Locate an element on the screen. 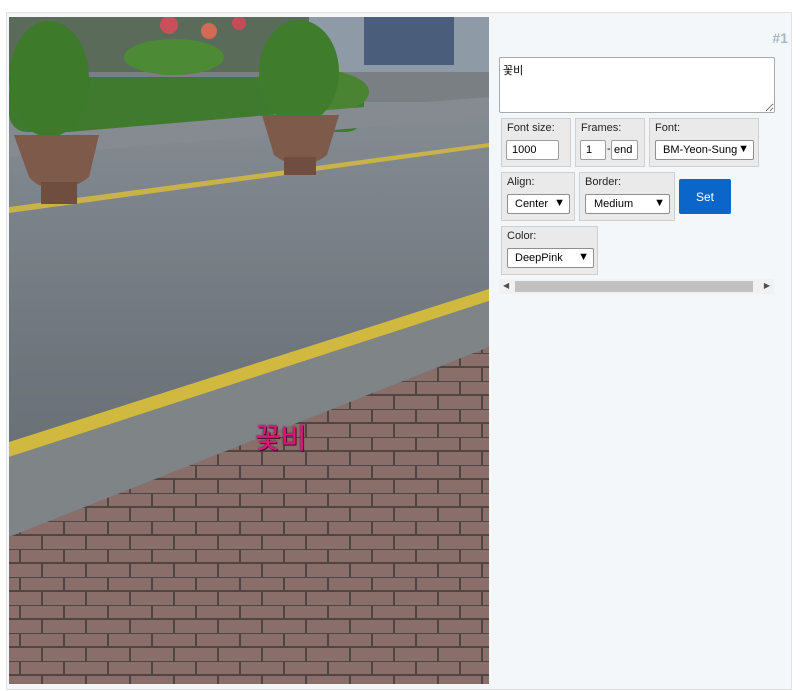 The width and height of the screenshot is (804, 691). font-size-group: Font size: 1000 is located at coordinates (536, 142).